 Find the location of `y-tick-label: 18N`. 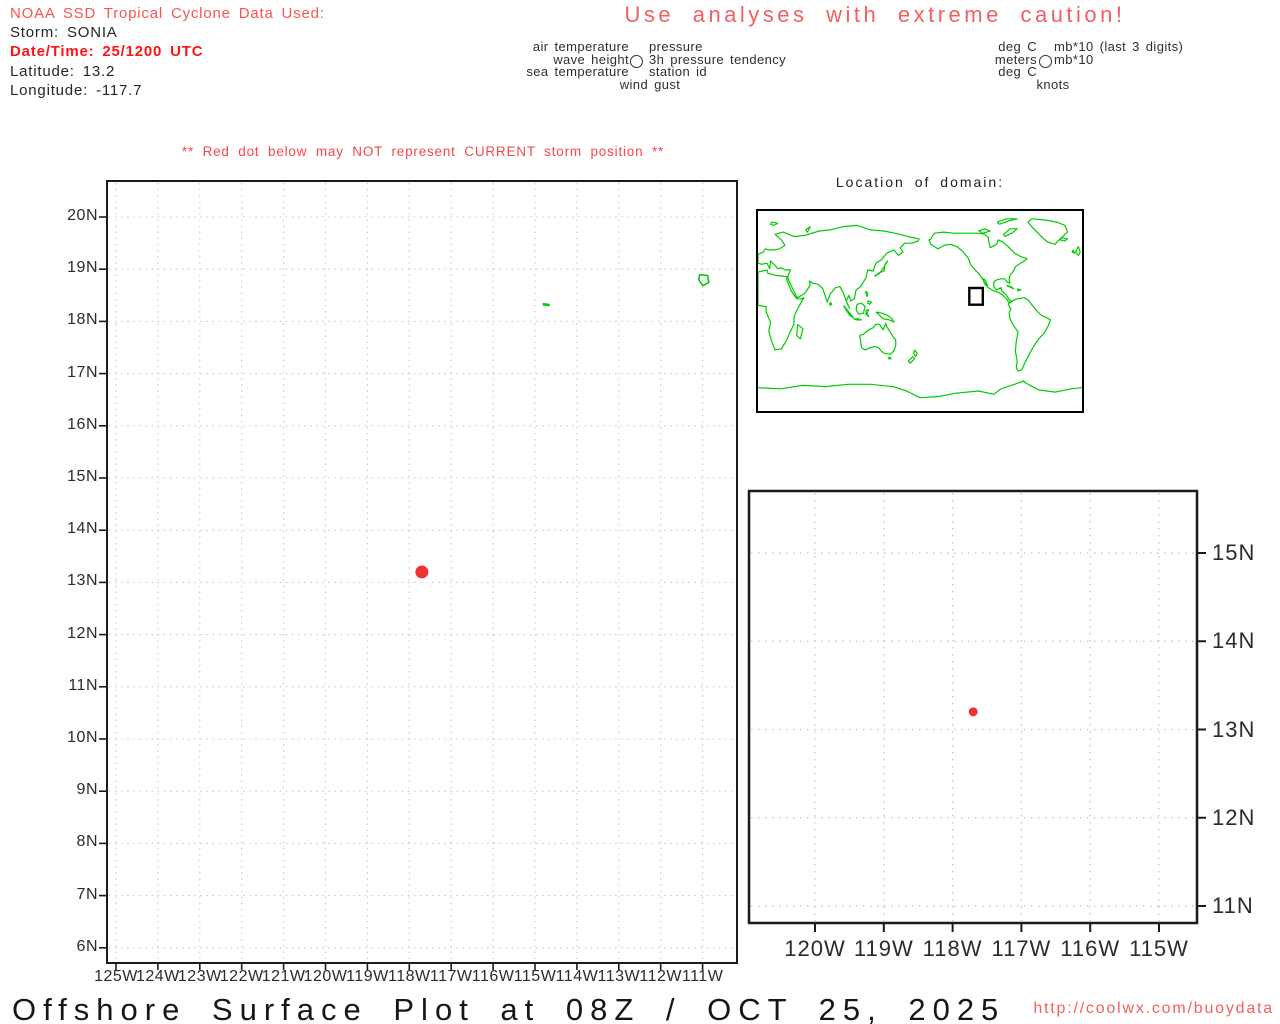

y-tick-label: 18N is located at coordinates (82, 320).